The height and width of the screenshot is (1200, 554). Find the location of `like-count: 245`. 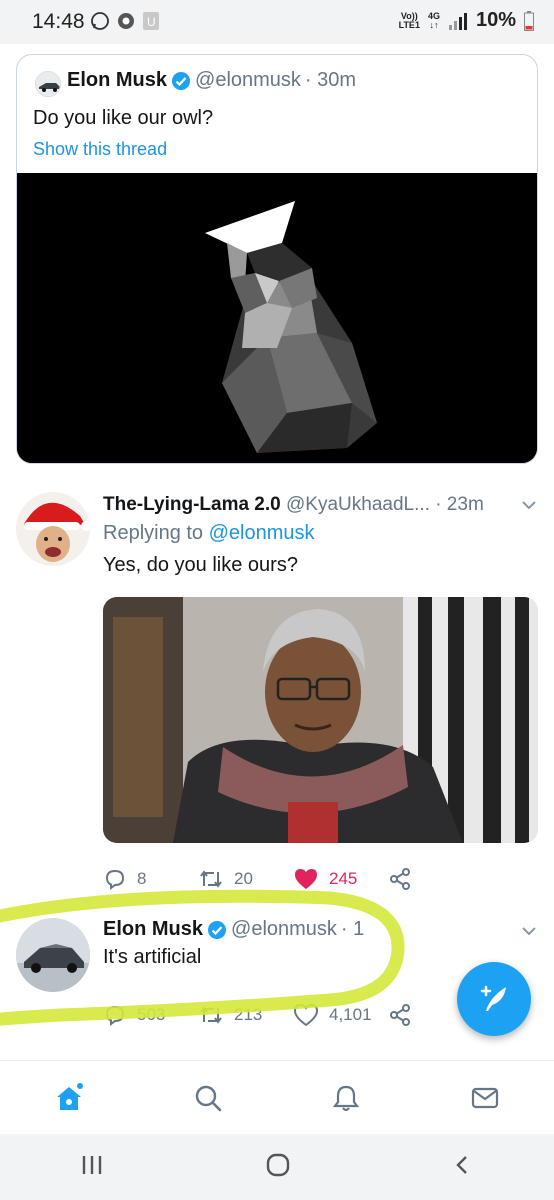

like-count: 245 is located at coordinates (343, 878).